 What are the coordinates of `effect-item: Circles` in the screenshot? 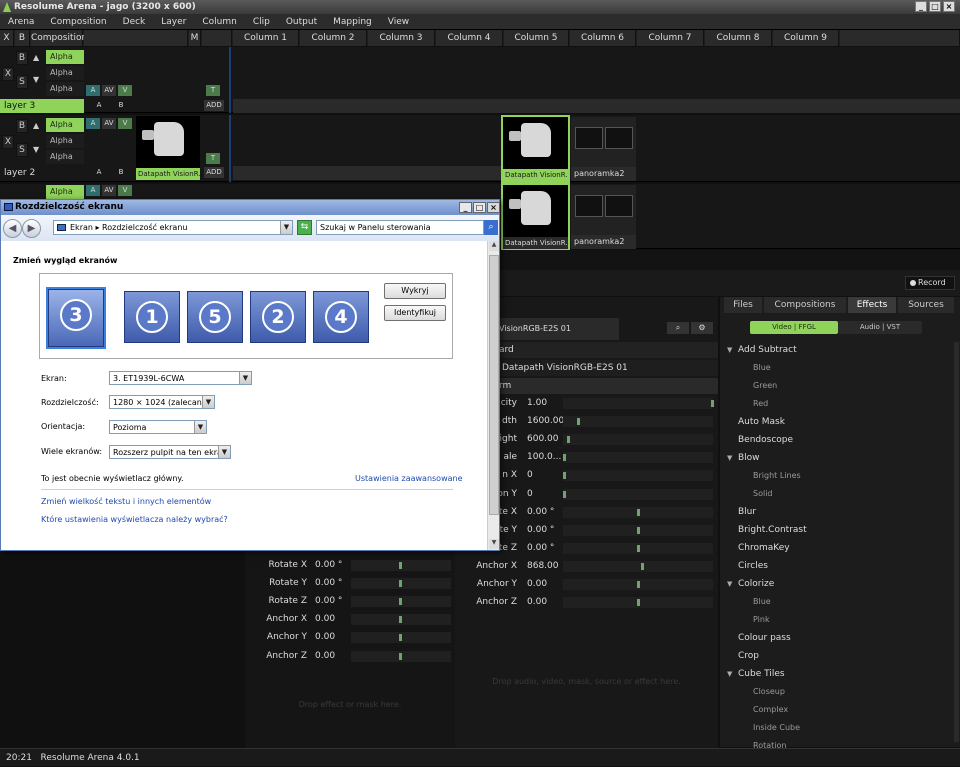 It's located at (838, 566).